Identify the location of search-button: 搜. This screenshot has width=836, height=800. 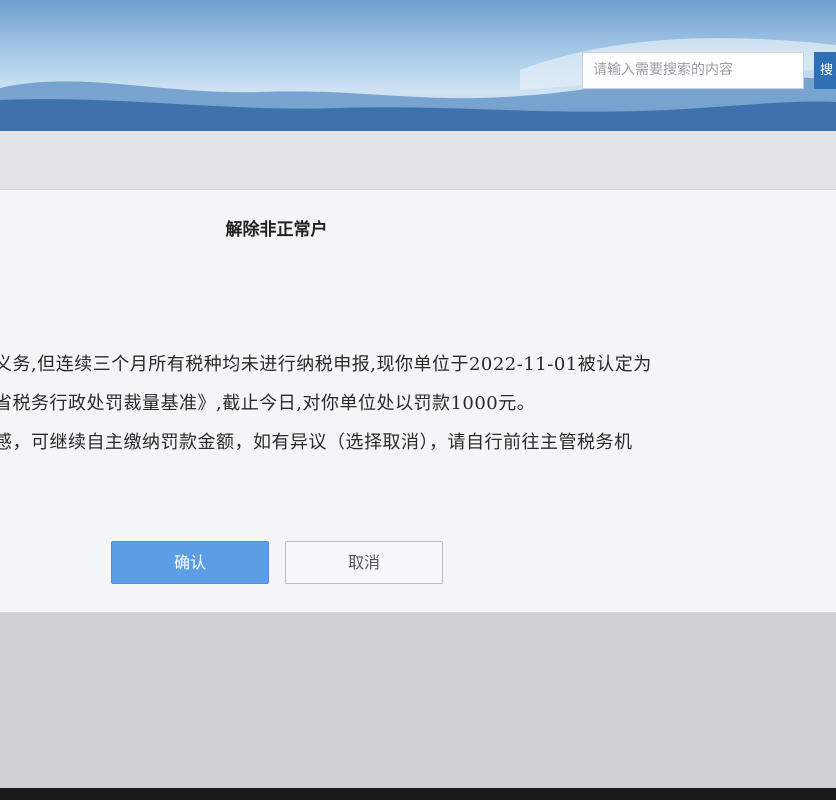
(825, 70).